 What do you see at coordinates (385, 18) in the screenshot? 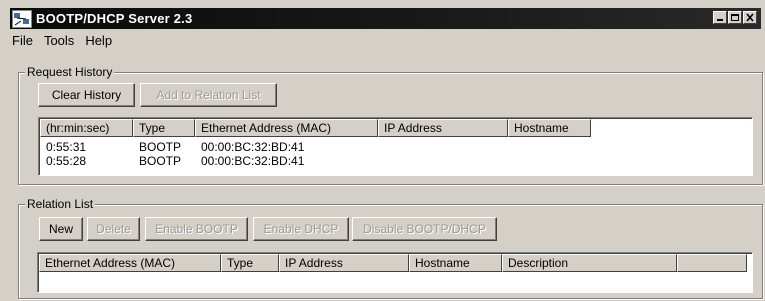
I see `title-bar: BOOTP/DHCP Server 2.3` at bounding box center [385, 18].